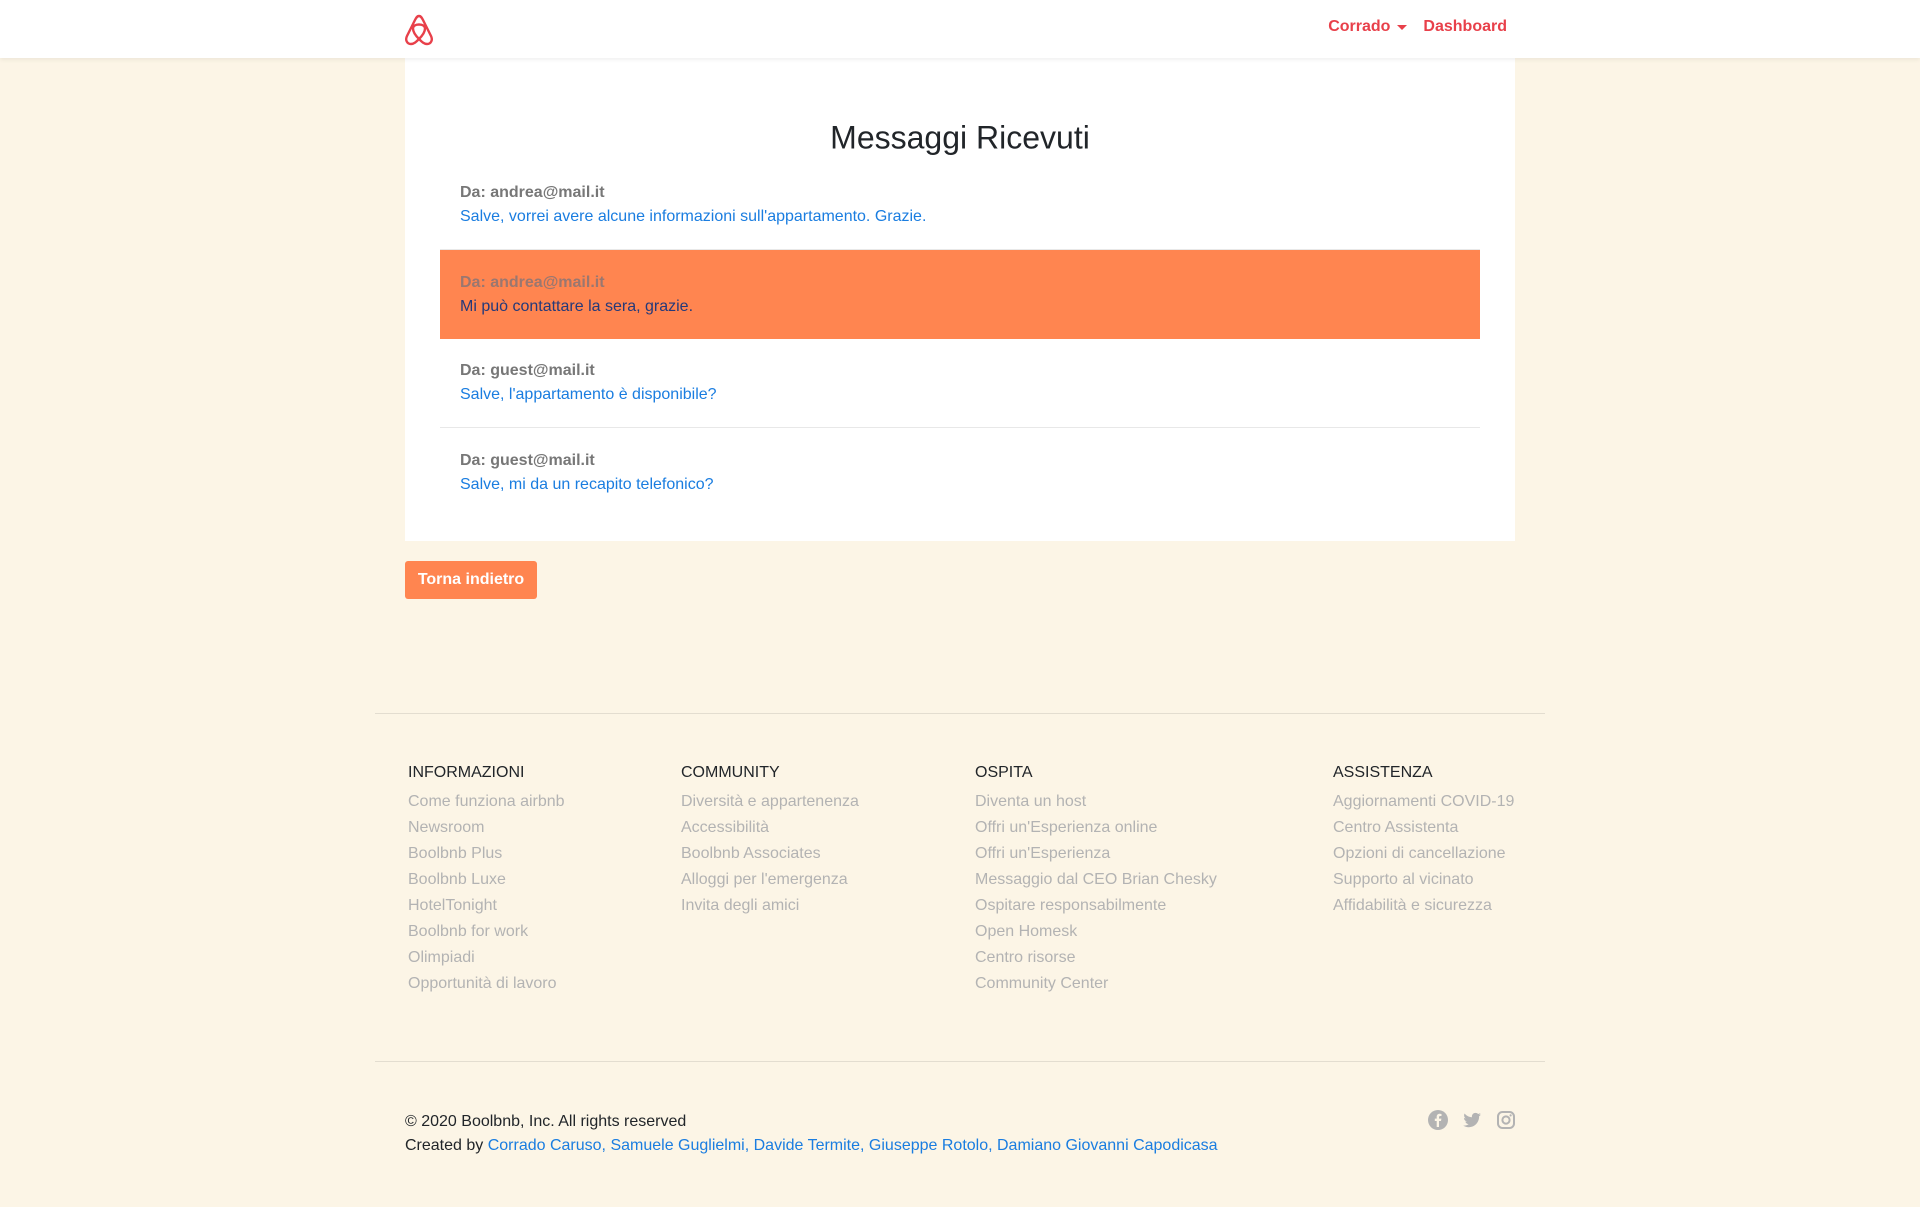 Image resolution: width=1920 pixels, height=1207 pixels. What do you see at coordinates (1402, 27) in the screenshot?
I see `chevron-down-icon` at bounding box center [1402, 27].